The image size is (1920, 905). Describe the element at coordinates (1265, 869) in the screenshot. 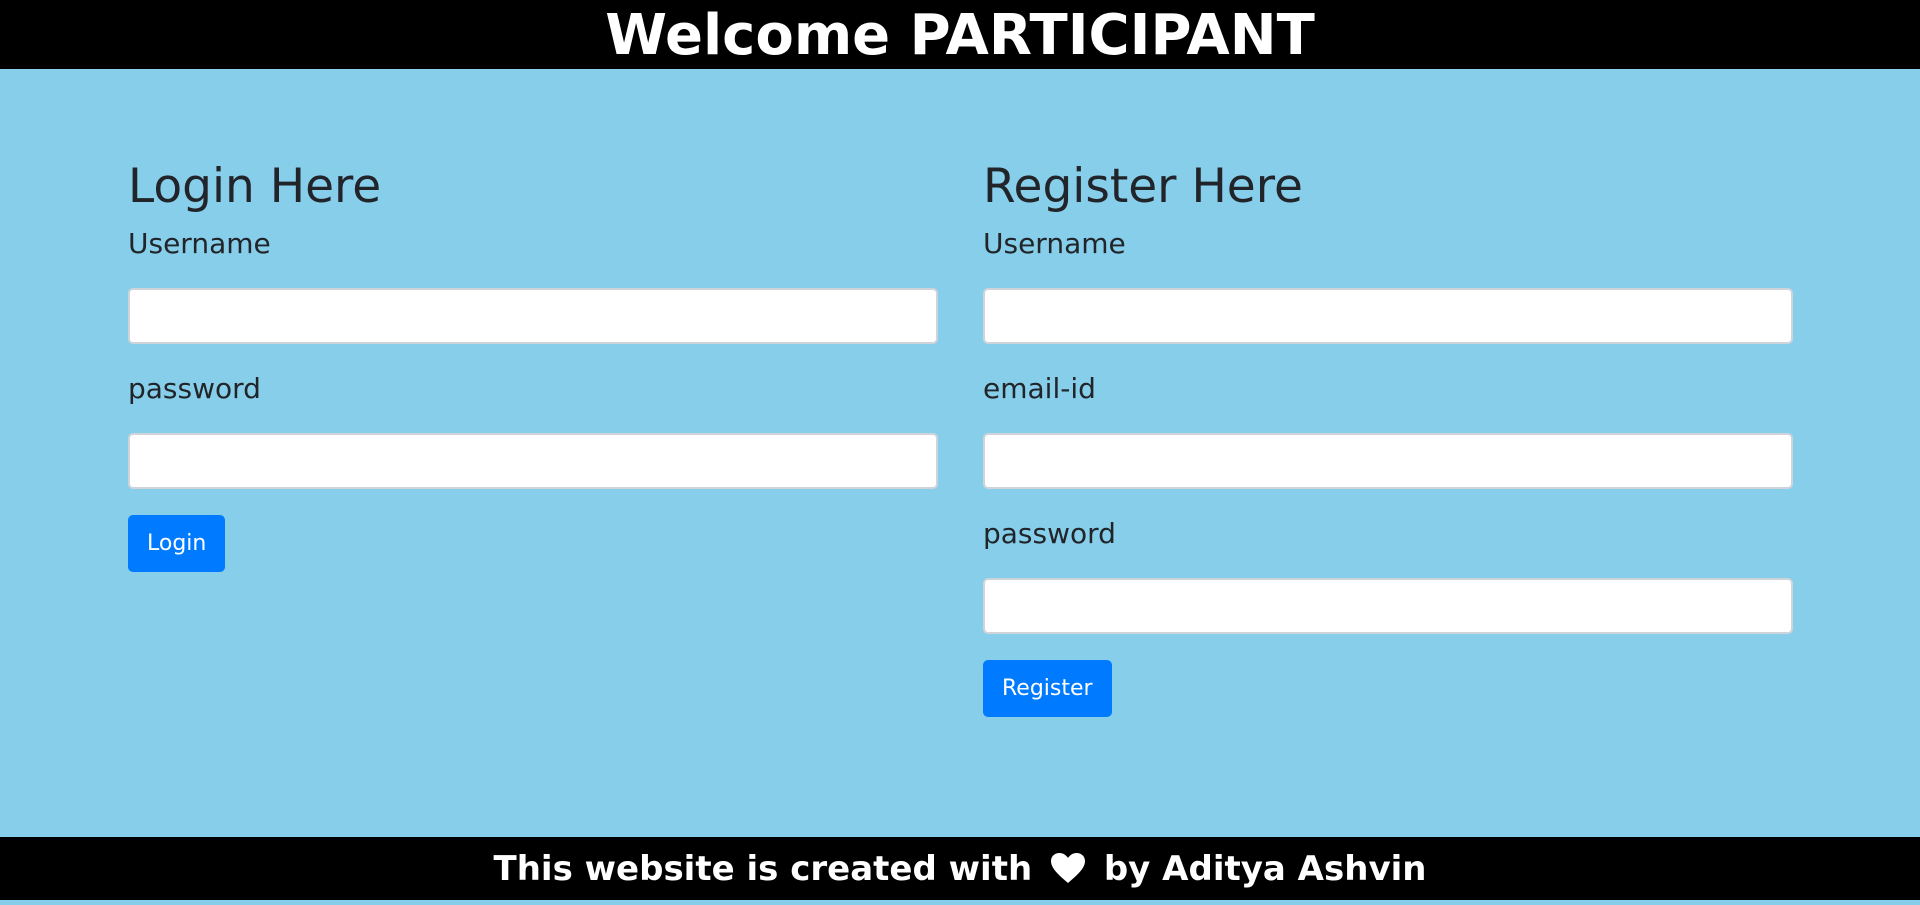

I see `footer-text-after: by Aditya Ashvin` at that location.